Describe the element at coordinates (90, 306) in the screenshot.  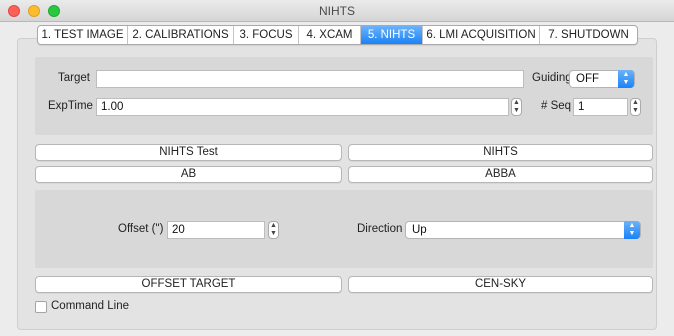
I see `command-line-label: Command Line` at that location.